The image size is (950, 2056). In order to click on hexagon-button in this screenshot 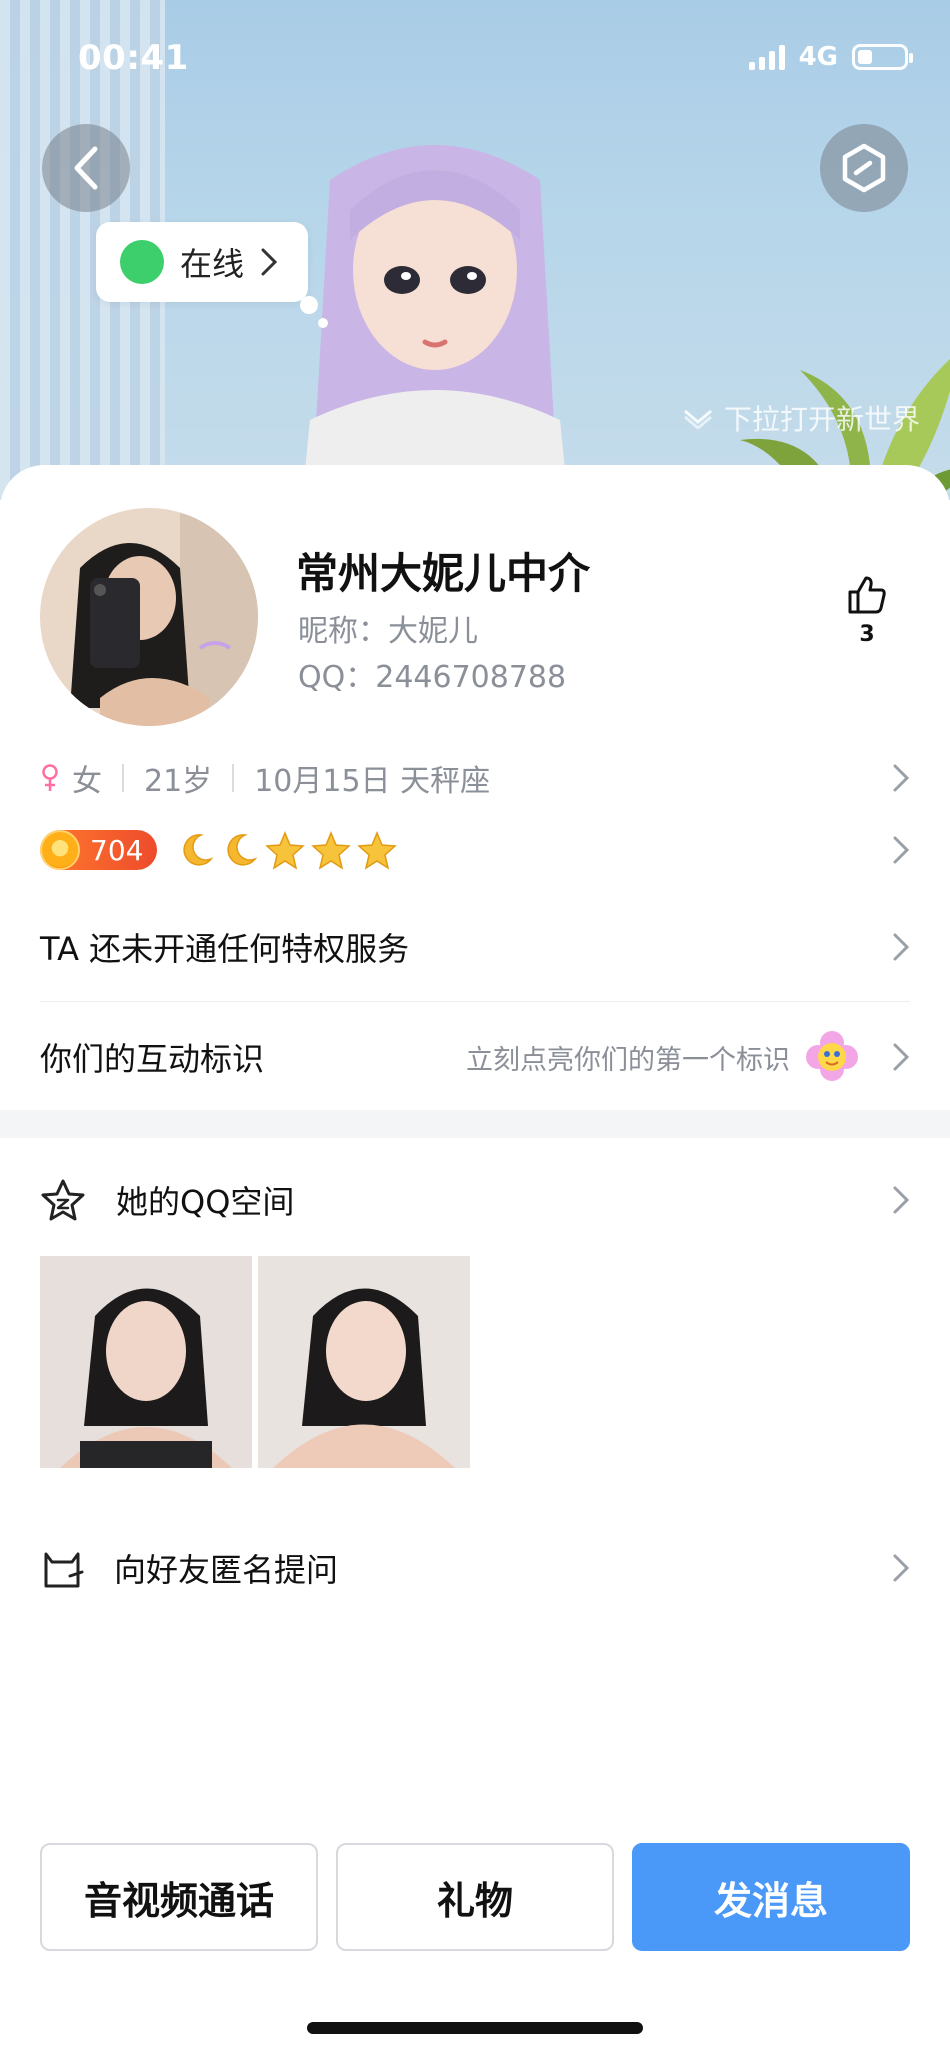, I will do `click(864, 168)`.